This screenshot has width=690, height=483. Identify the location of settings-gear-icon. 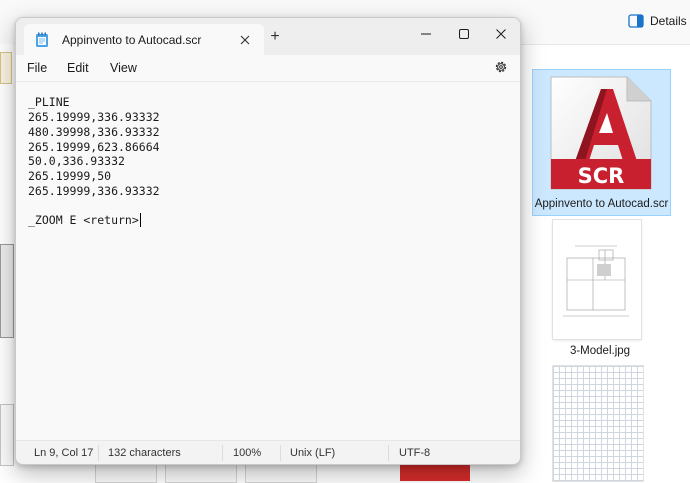
(501, 67).